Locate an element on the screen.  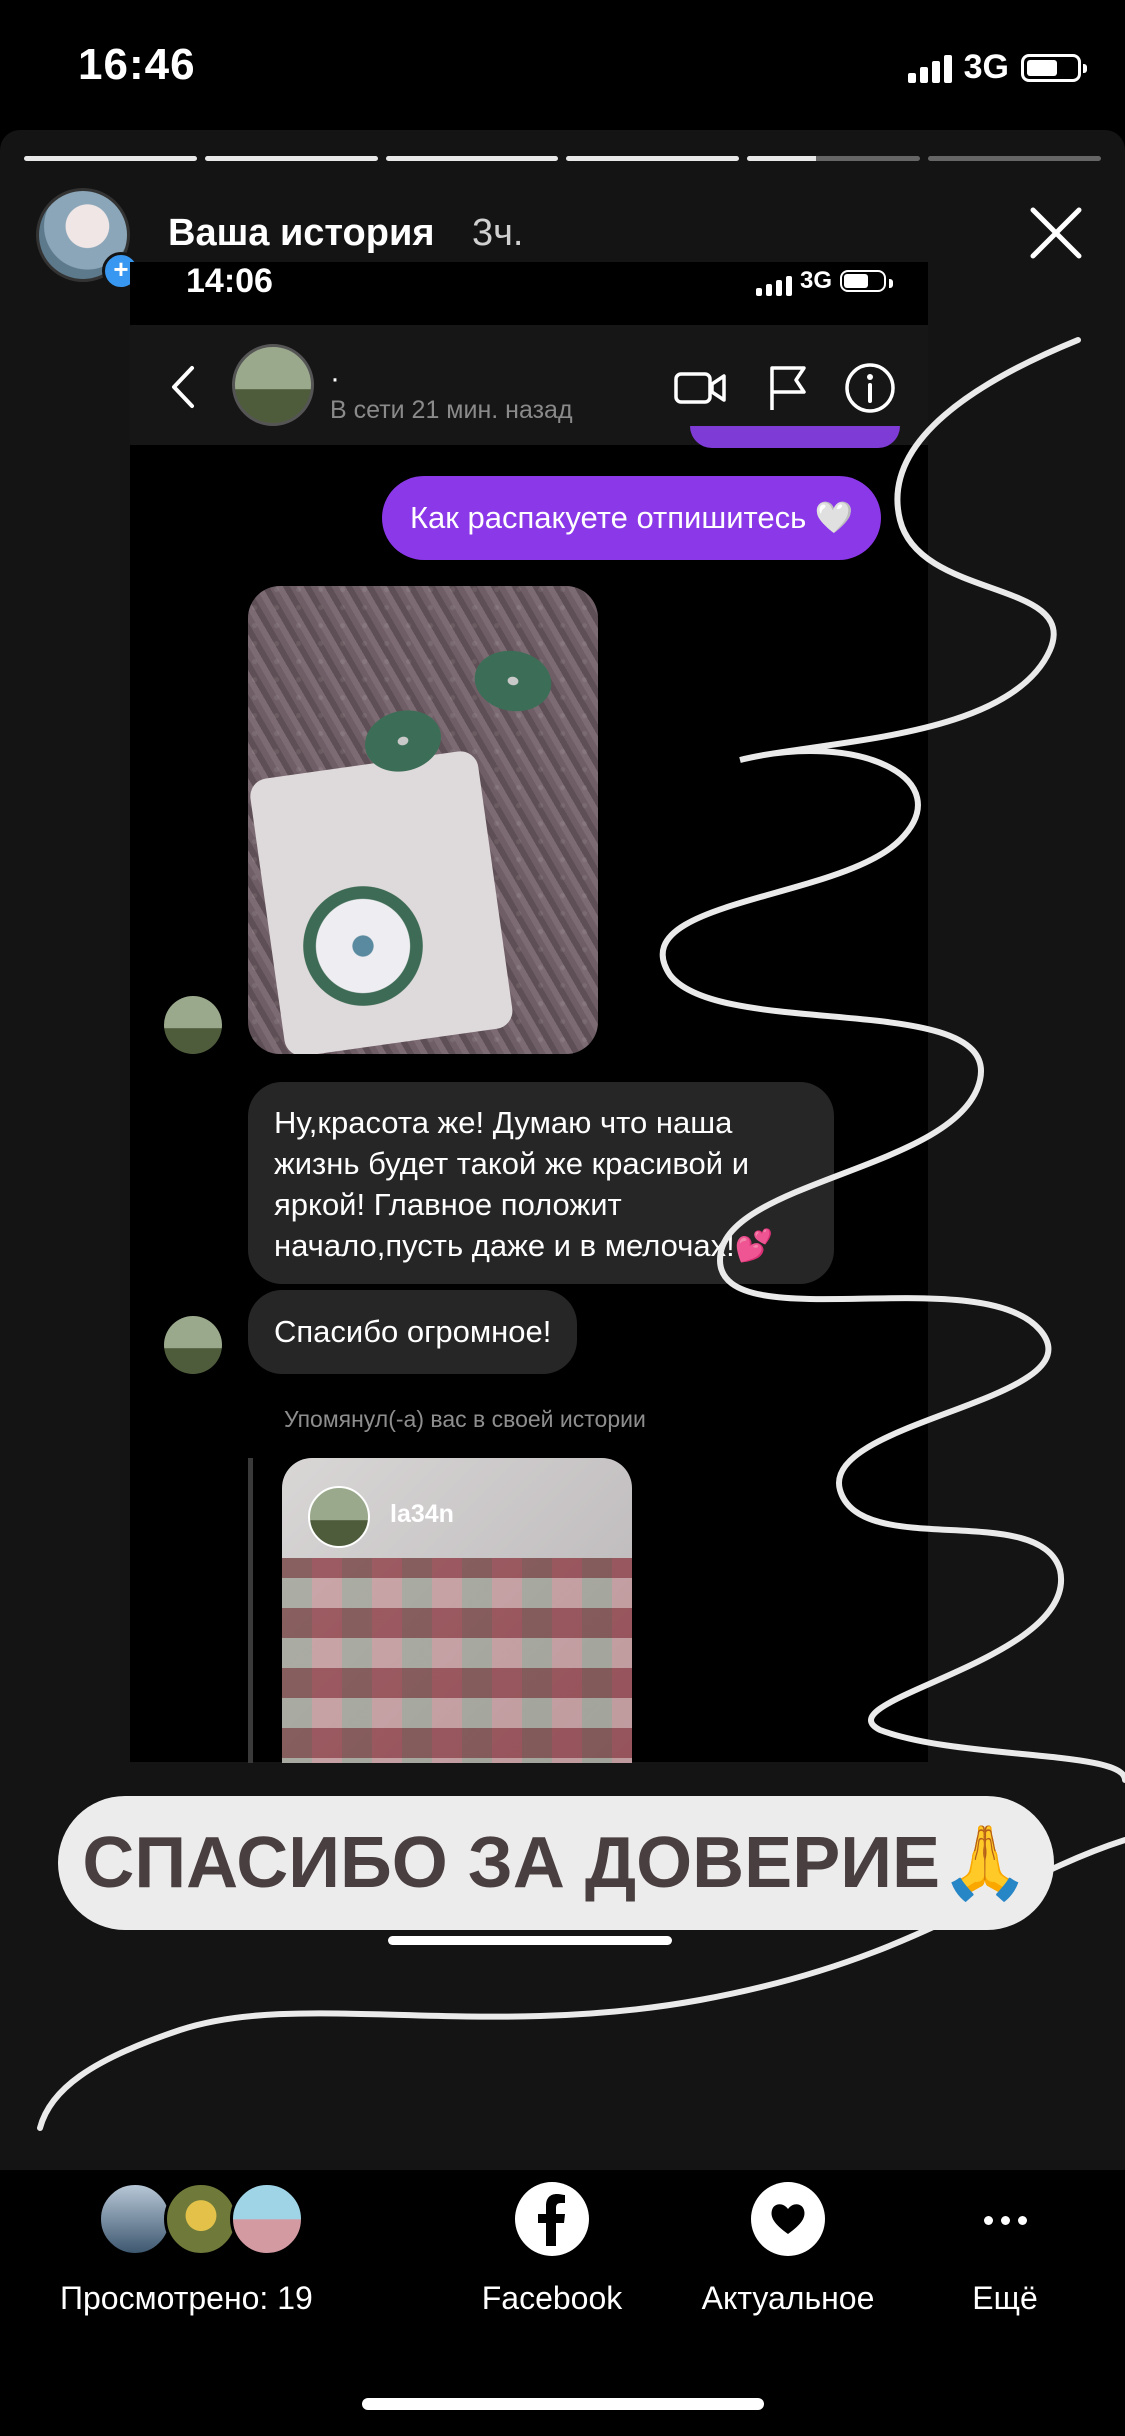
mentioned-story-user: la34n is located at coordinates (422, 1514).